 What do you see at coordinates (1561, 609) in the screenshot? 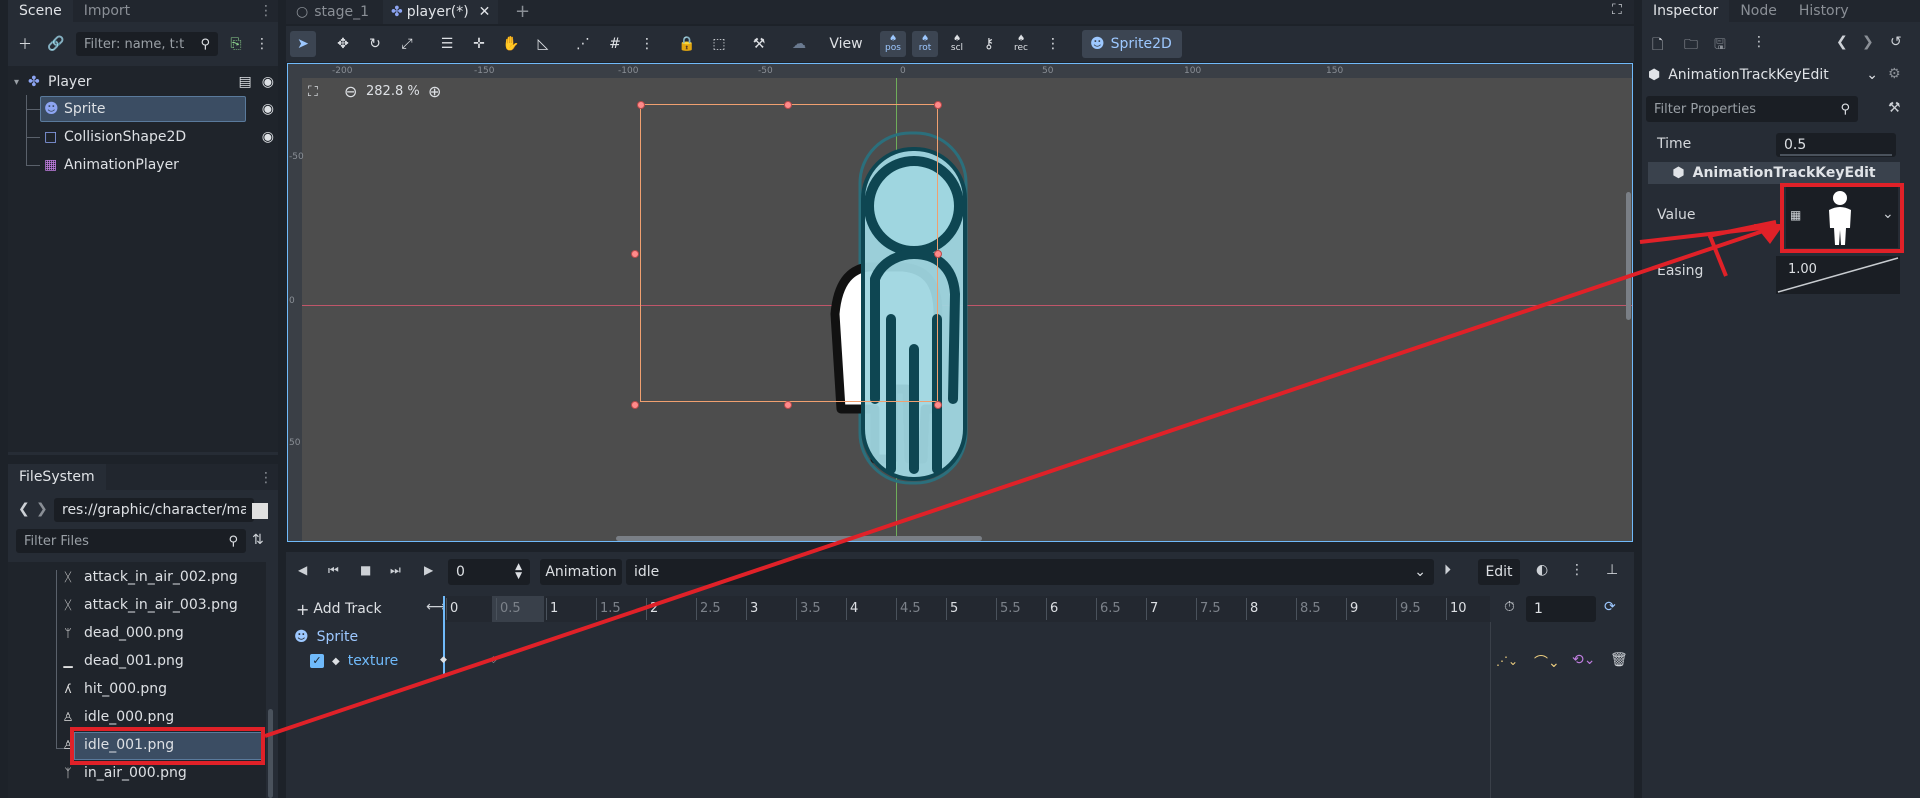
I see `length-spinbox: 1` at bounding box center [1561, 609].